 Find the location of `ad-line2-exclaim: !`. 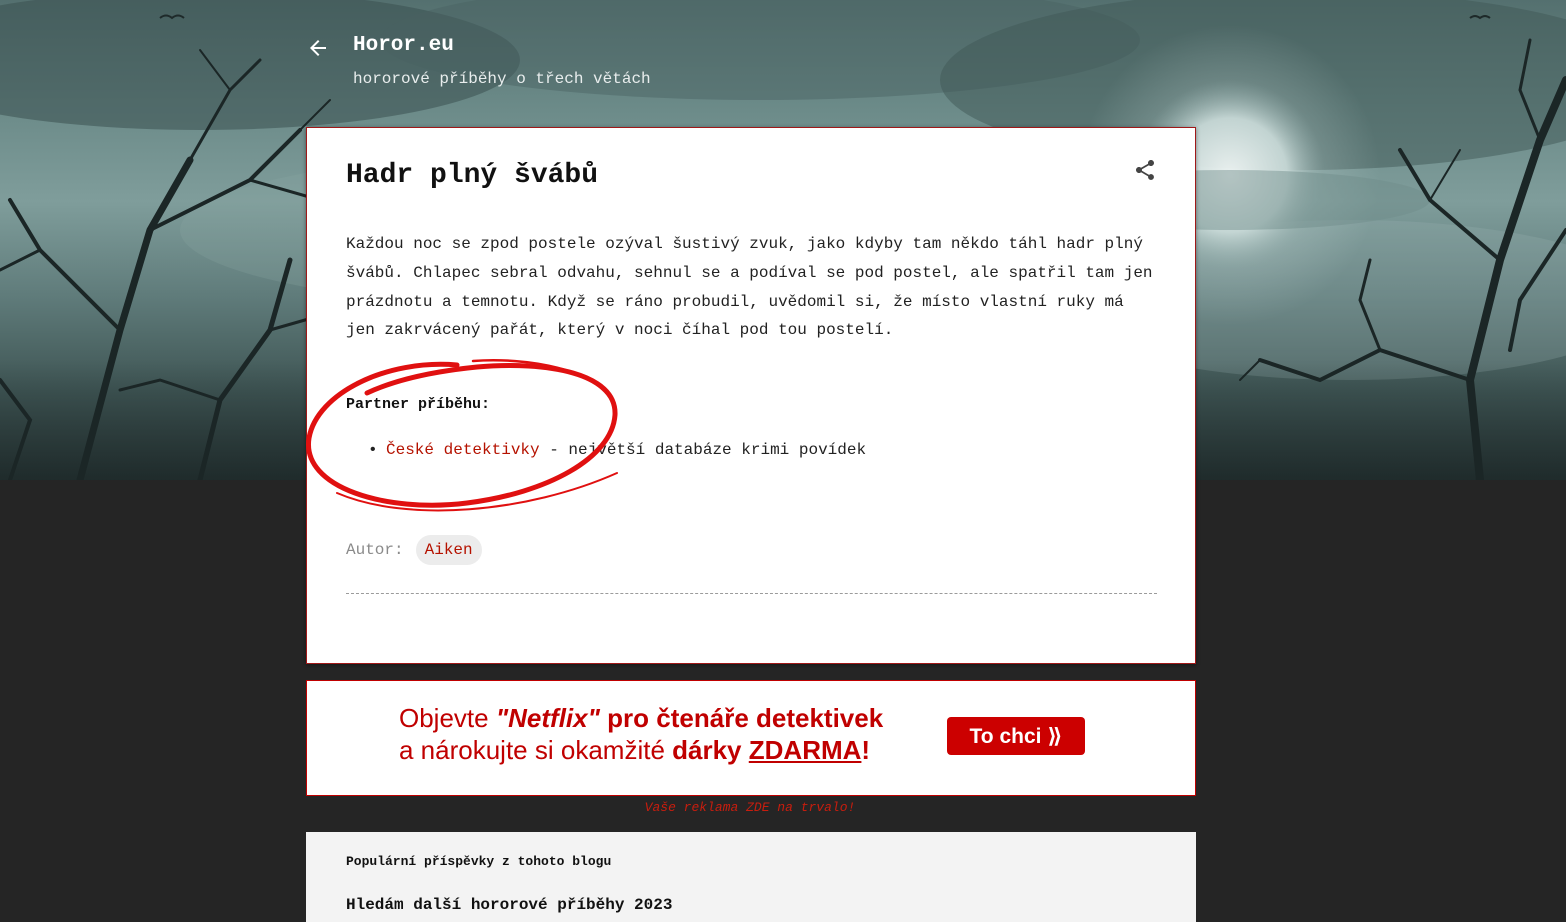

ad-line2-exclaim: ! is located at coordinates (866, 750).